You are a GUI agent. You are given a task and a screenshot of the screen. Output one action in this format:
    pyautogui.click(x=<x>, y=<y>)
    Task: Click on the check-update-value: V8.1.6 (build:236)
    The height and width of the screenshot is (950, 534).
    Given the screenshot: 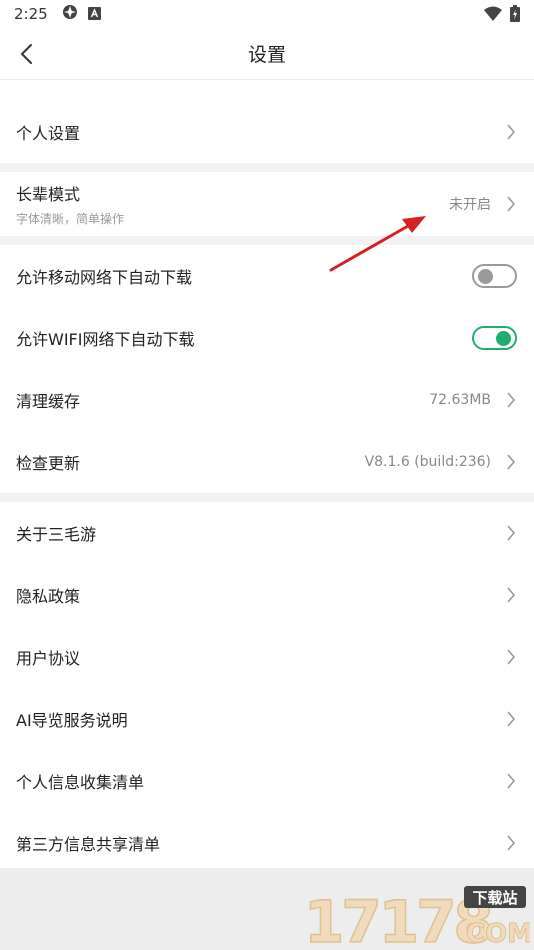 What is the action you would take?
    pyautogui.click(x=427, y=462)
    